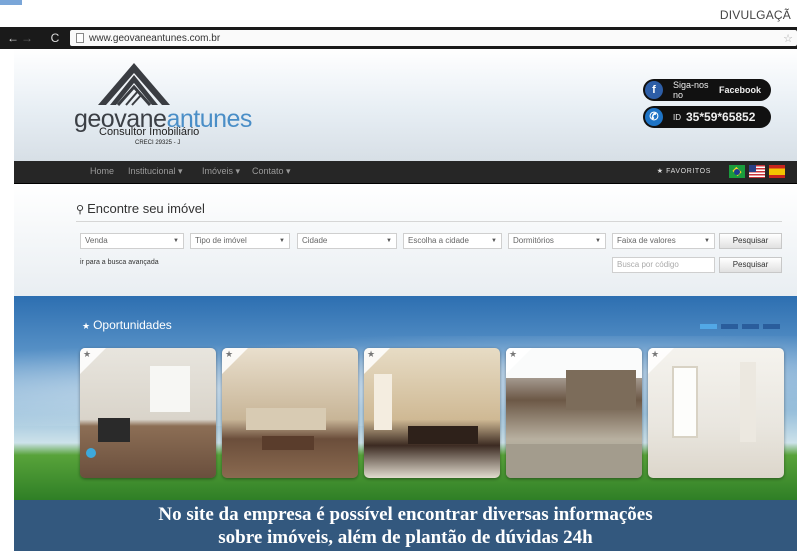 The image size is (797, 551). What do you see at coordinates (777, 171) in the screenshot?
I see `flag-spain-icon` at bounding box center [777, 171].